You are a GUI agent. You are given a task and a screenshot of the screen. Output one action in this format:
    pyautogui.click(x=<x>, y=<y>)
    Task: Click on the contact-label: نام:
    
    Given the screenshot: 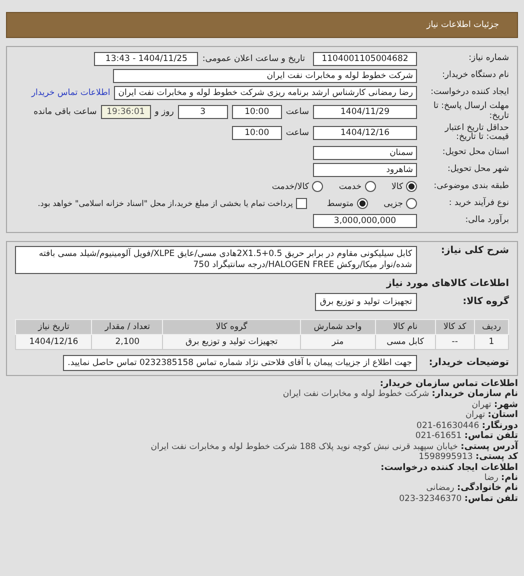 What is the action you would take?
    pyautogui.click(x=509, y=477)
    